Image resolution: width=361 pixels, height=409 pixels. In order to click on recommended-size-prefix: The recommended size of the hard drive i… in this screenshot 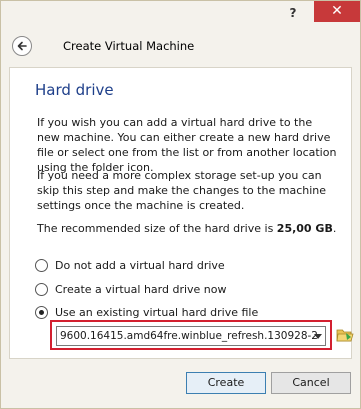, I will do `click(157, 228)`.